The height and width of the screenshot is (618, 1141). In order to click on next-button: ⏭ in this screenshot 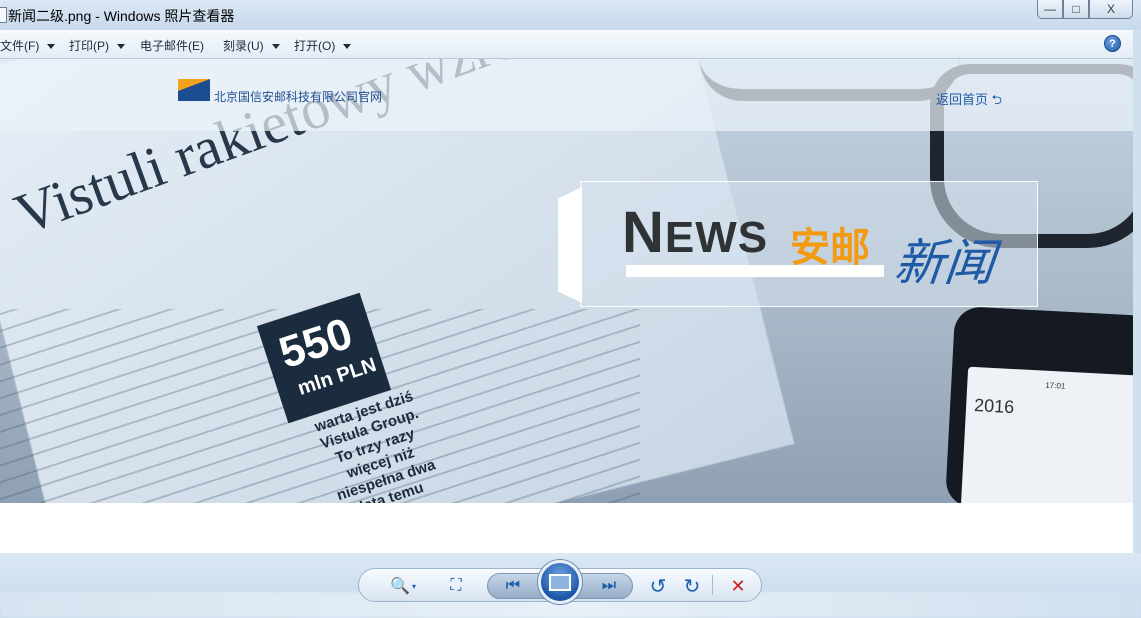, I will do `click(609, 586)`.